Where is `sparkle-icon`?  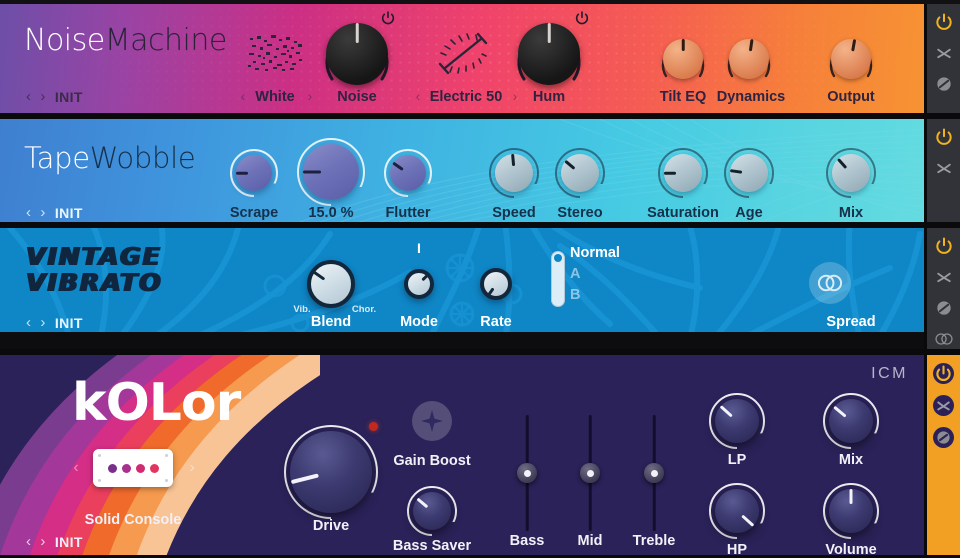
sparkle-icon is located at coordinates (432, 421).